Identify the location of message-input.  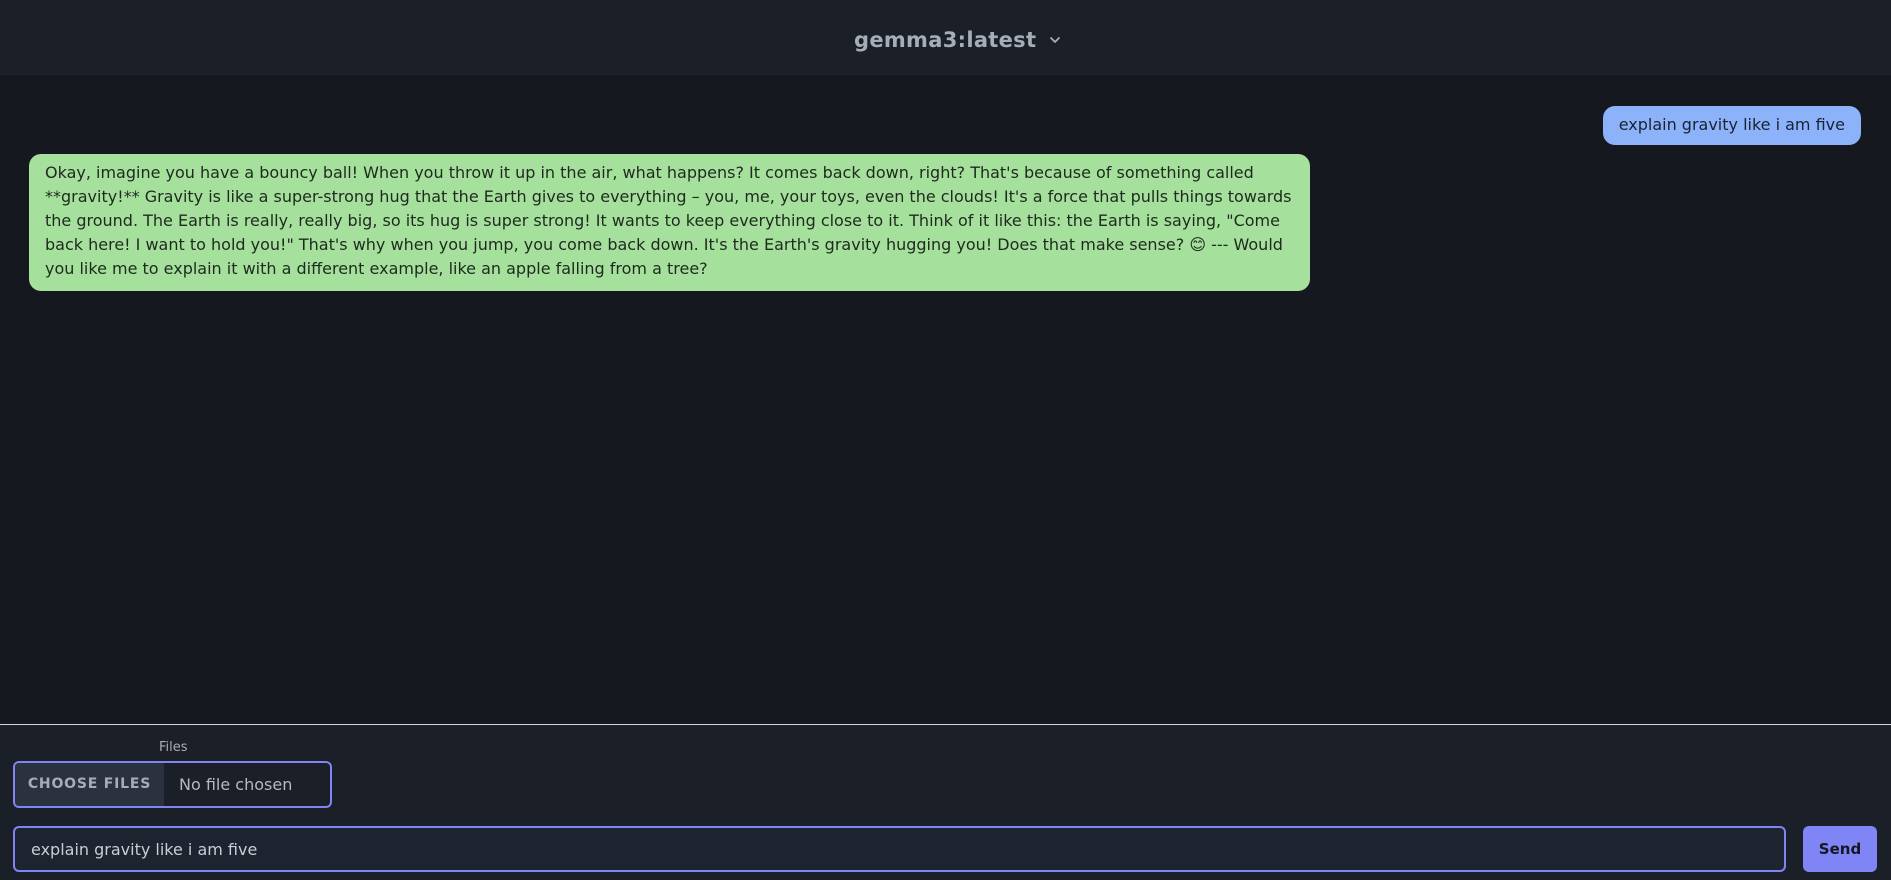
(899, 849).